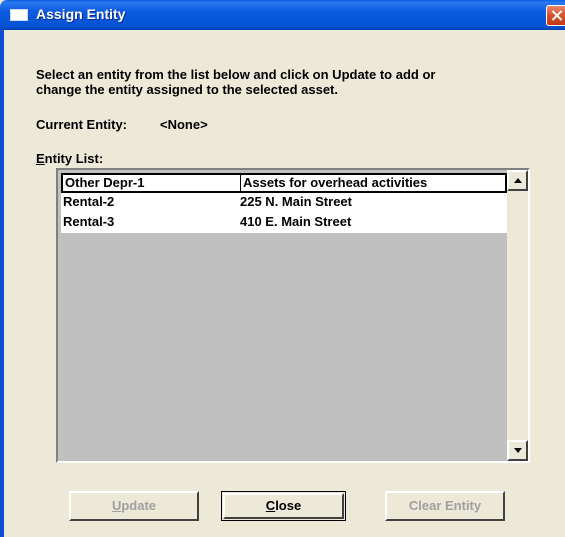 The image size is (565, 537). I want to click on list-row: Rental-3 410 E. Main Street, so click(284, 223).